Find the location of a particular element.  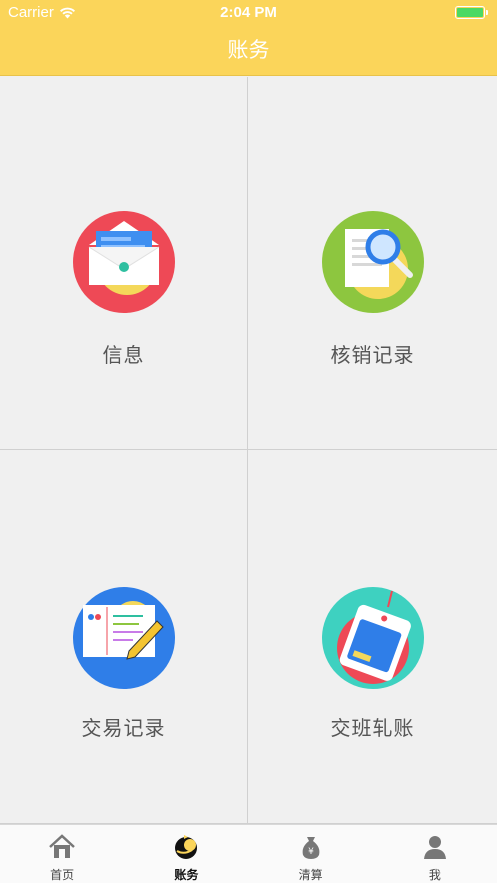

envelope-icon is located at coordinates (123, 262).